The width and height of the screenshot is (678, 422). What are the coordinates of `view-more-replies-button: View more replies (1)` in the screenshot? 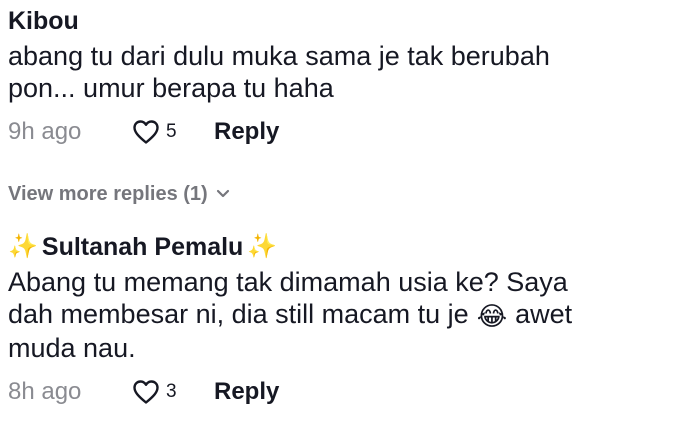 It's located at (119, 194).